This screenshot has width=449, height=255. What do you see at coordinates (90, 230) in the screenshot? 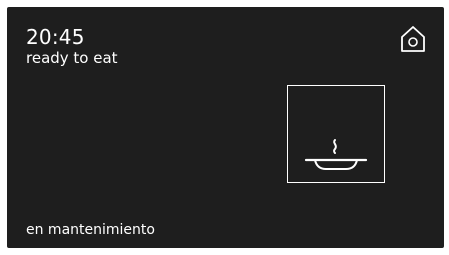
I see `mode-text: en mantenimiento` at bounding box center [90, 230].